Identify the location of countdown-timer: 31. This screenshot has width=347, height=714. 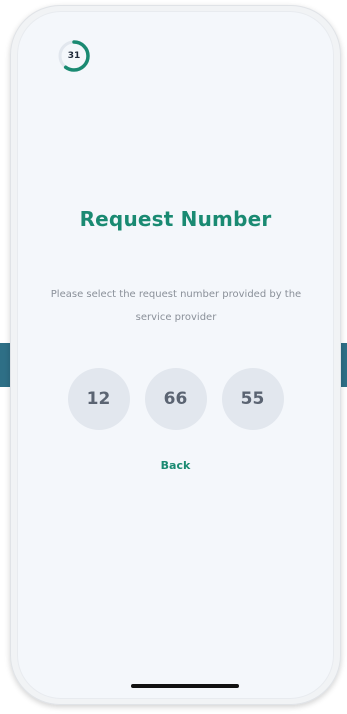
(74, 56).